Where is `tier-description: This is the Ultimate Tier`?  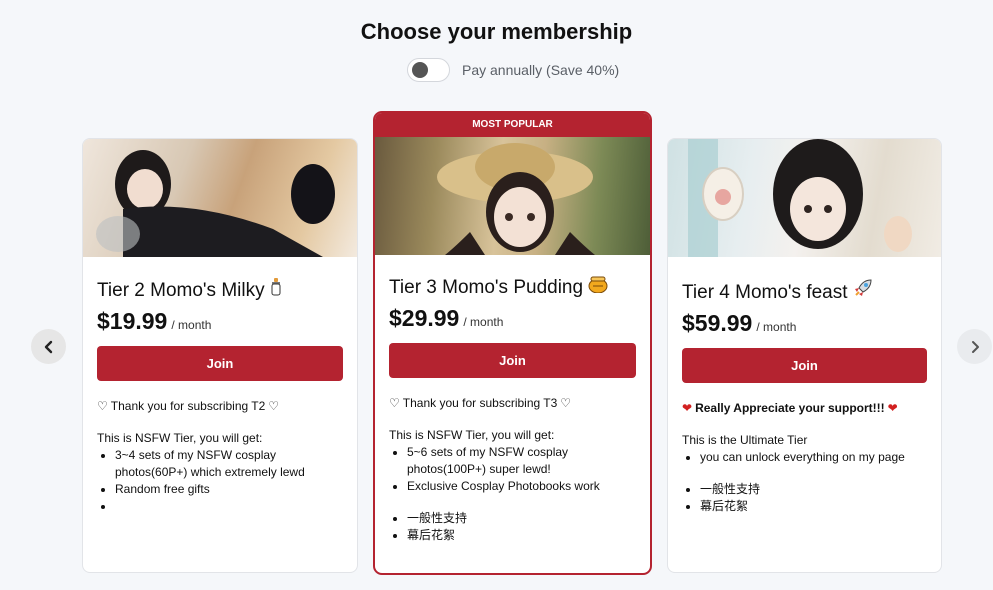 tier-description: This is the Ultimate Tier is located at coordinates (745, 440).